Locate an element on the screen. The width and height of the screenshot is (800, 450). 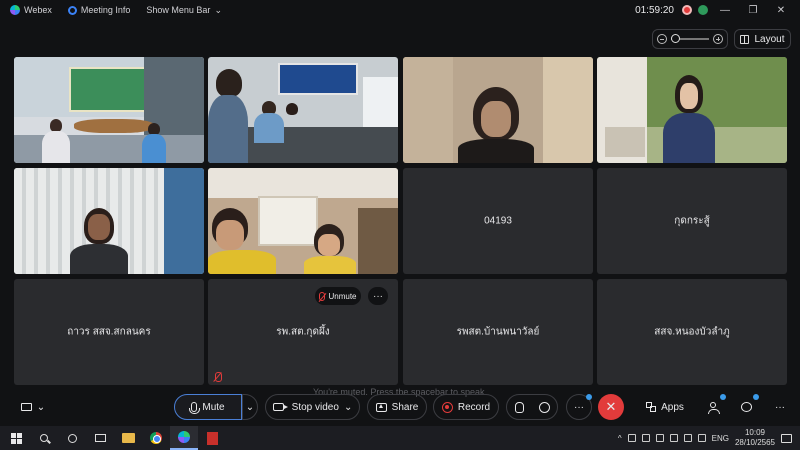
taskbar-clock: 10:09 28/10/2565 is located at coordinates (755, 438).